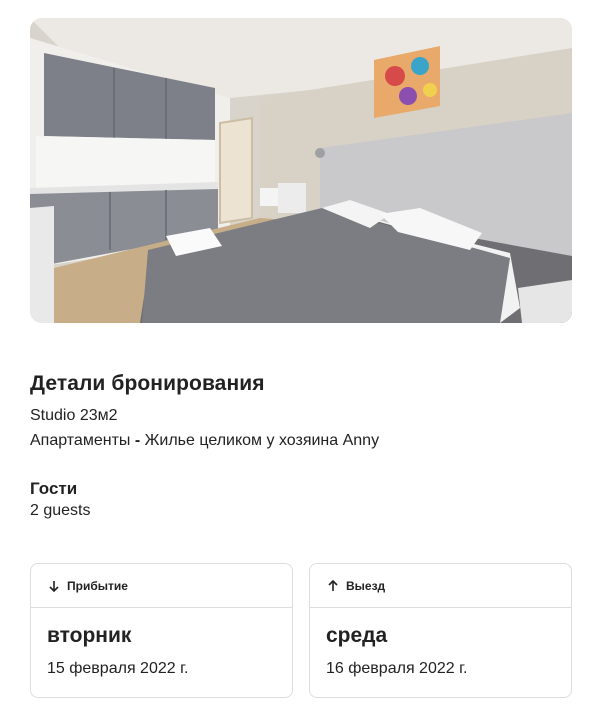  Describe the element at coordinates (60, 510) in the screenshot. I see `guests-count: 2 guests` at that location.